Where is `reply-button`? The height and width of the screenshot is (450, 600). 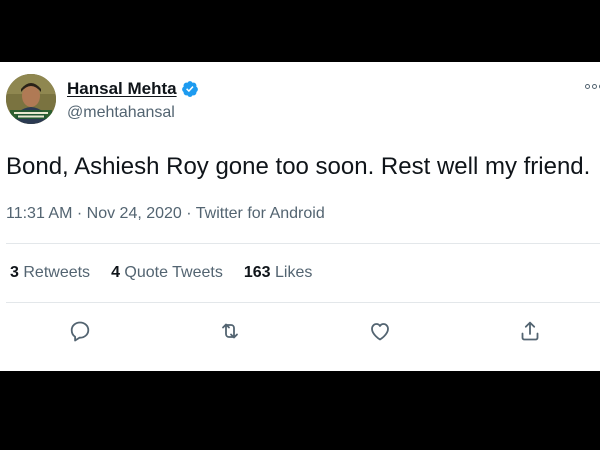
reply-button is located at coordinates (80, 331).